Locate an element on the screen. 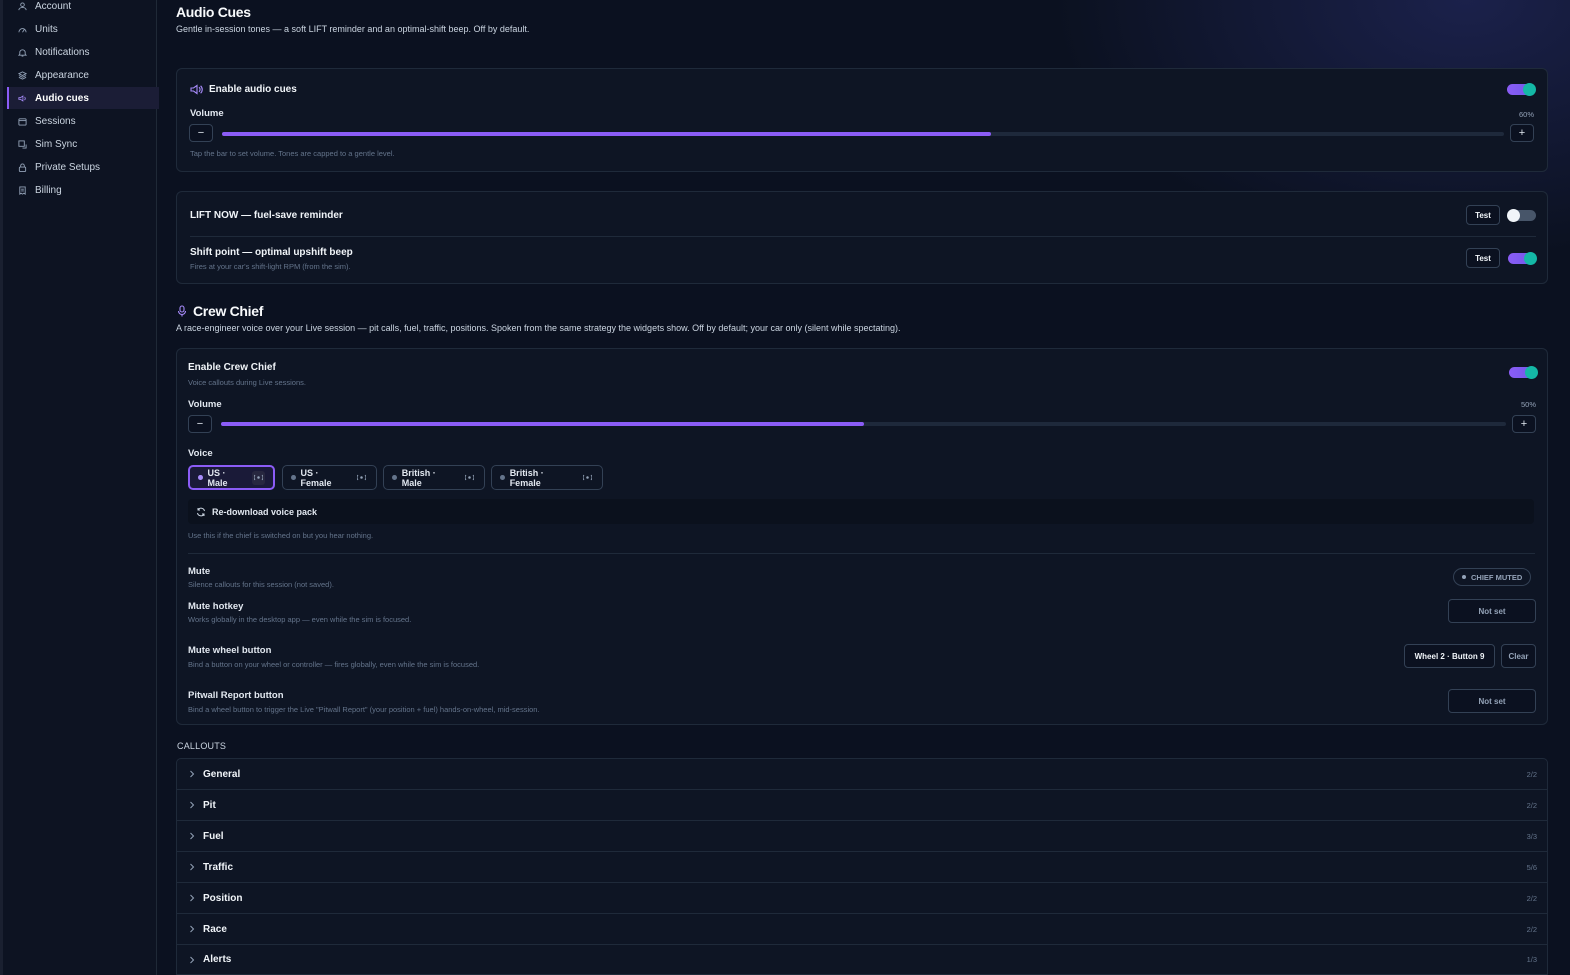 This screenshot has height=975, width=1570. sidebar-item-private-setups: Private Setups is located at coordinates (83, 167).